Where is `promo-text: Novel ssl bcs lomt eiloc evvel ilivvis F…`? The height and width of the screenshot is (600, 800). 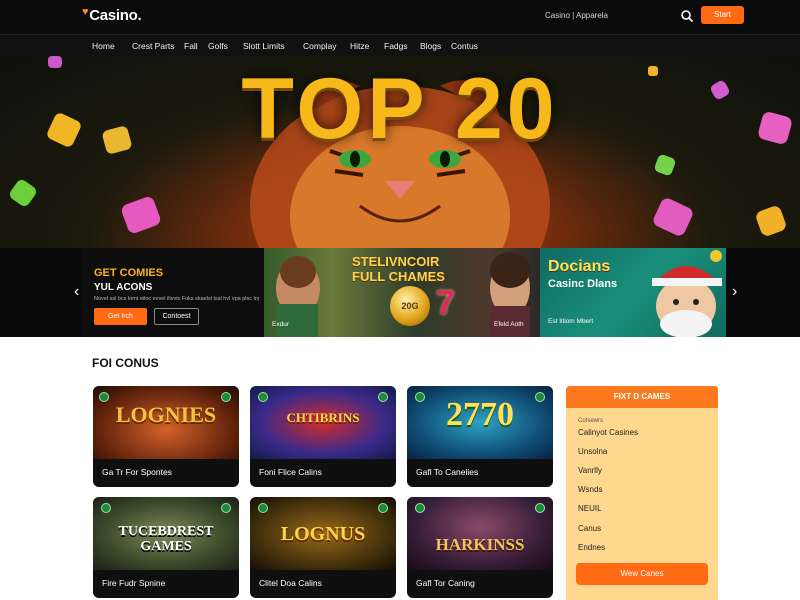
promo-text: Novel ssl bcs lomt eiloc evvel ilivvis F… is located at coordinates (176, 299).